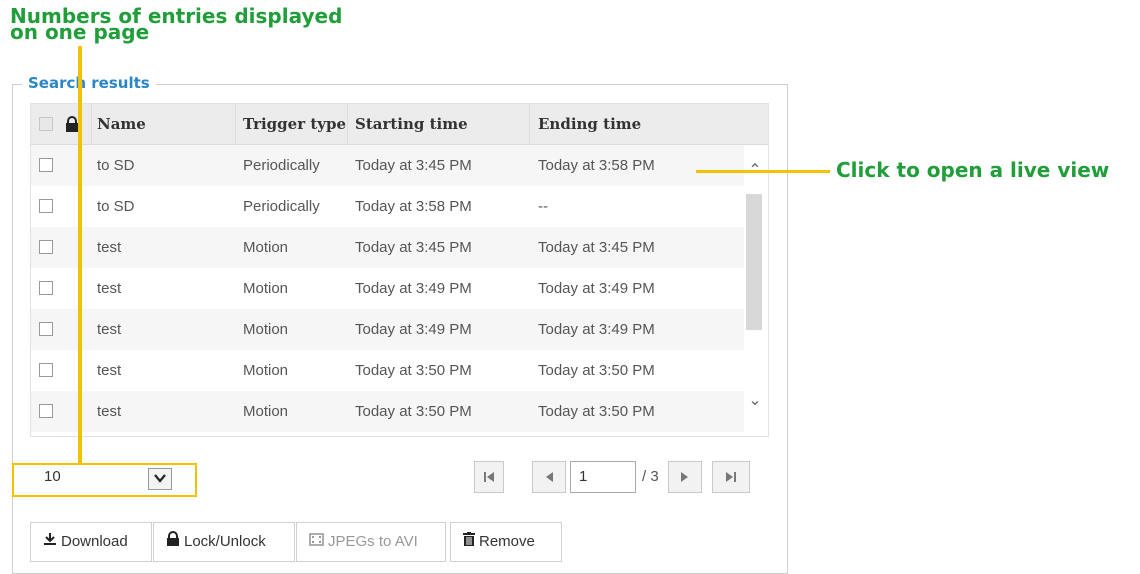  I want to click on callout-line-horizontal, so click(763, 171).